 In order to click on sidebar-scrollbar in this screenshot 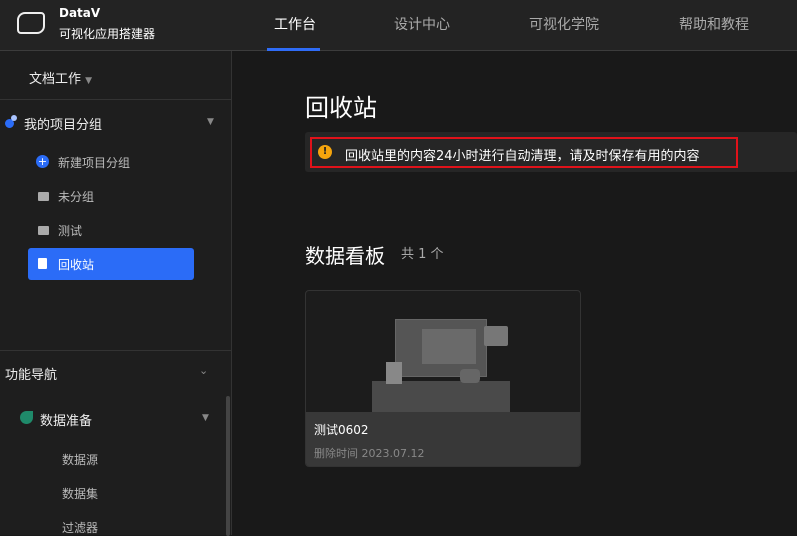, I will do `click(228, 466)`.